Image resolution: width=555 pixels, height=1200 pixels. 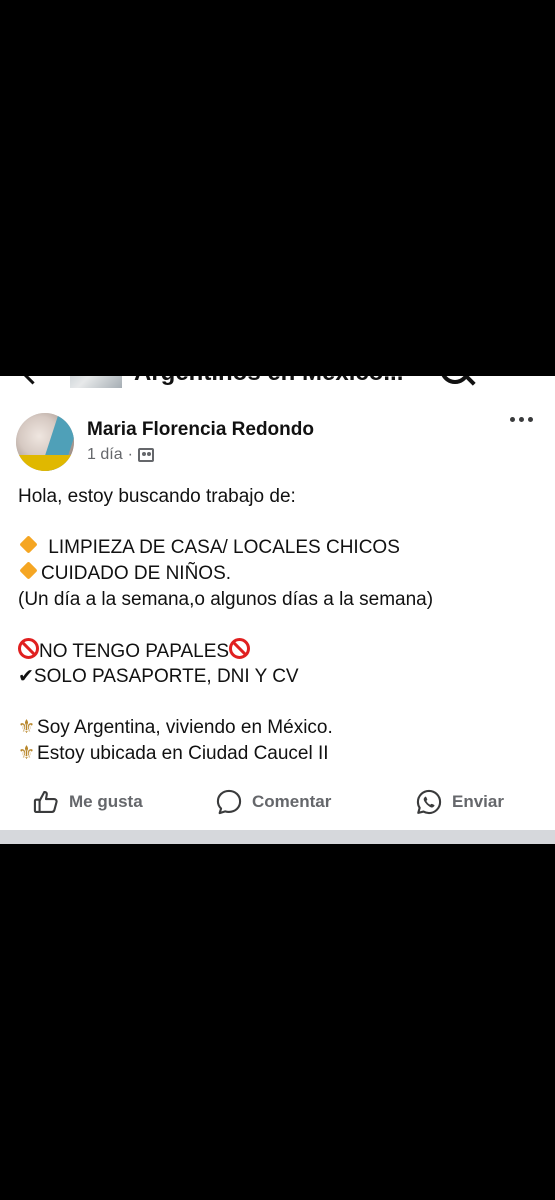 What do you see at coordinates (277, 837) in the screenshot?
I see `section-divider` at bounding box center [277, 837].